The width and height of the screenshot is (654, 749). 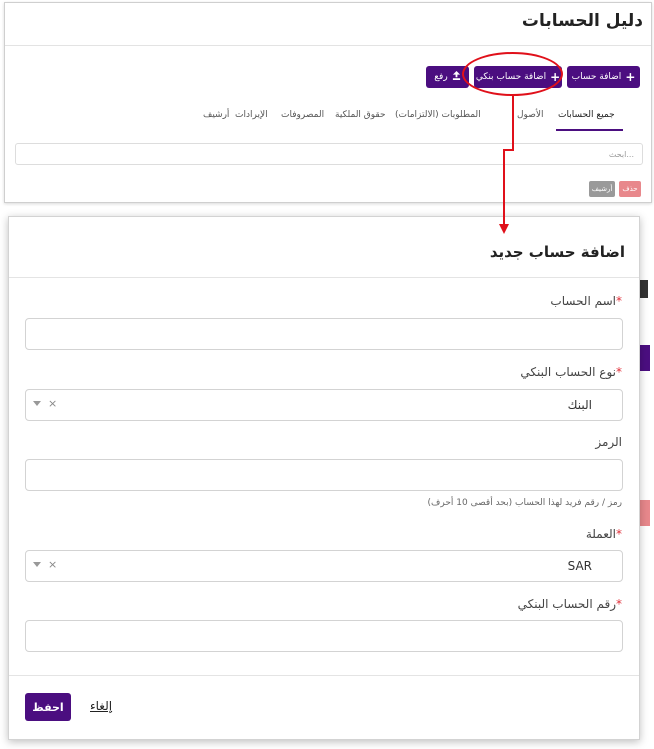 What do you see at coordinates (589, 130) in the screenshot?
I see `active-tab-indicator` at bounding box center [589, 130].